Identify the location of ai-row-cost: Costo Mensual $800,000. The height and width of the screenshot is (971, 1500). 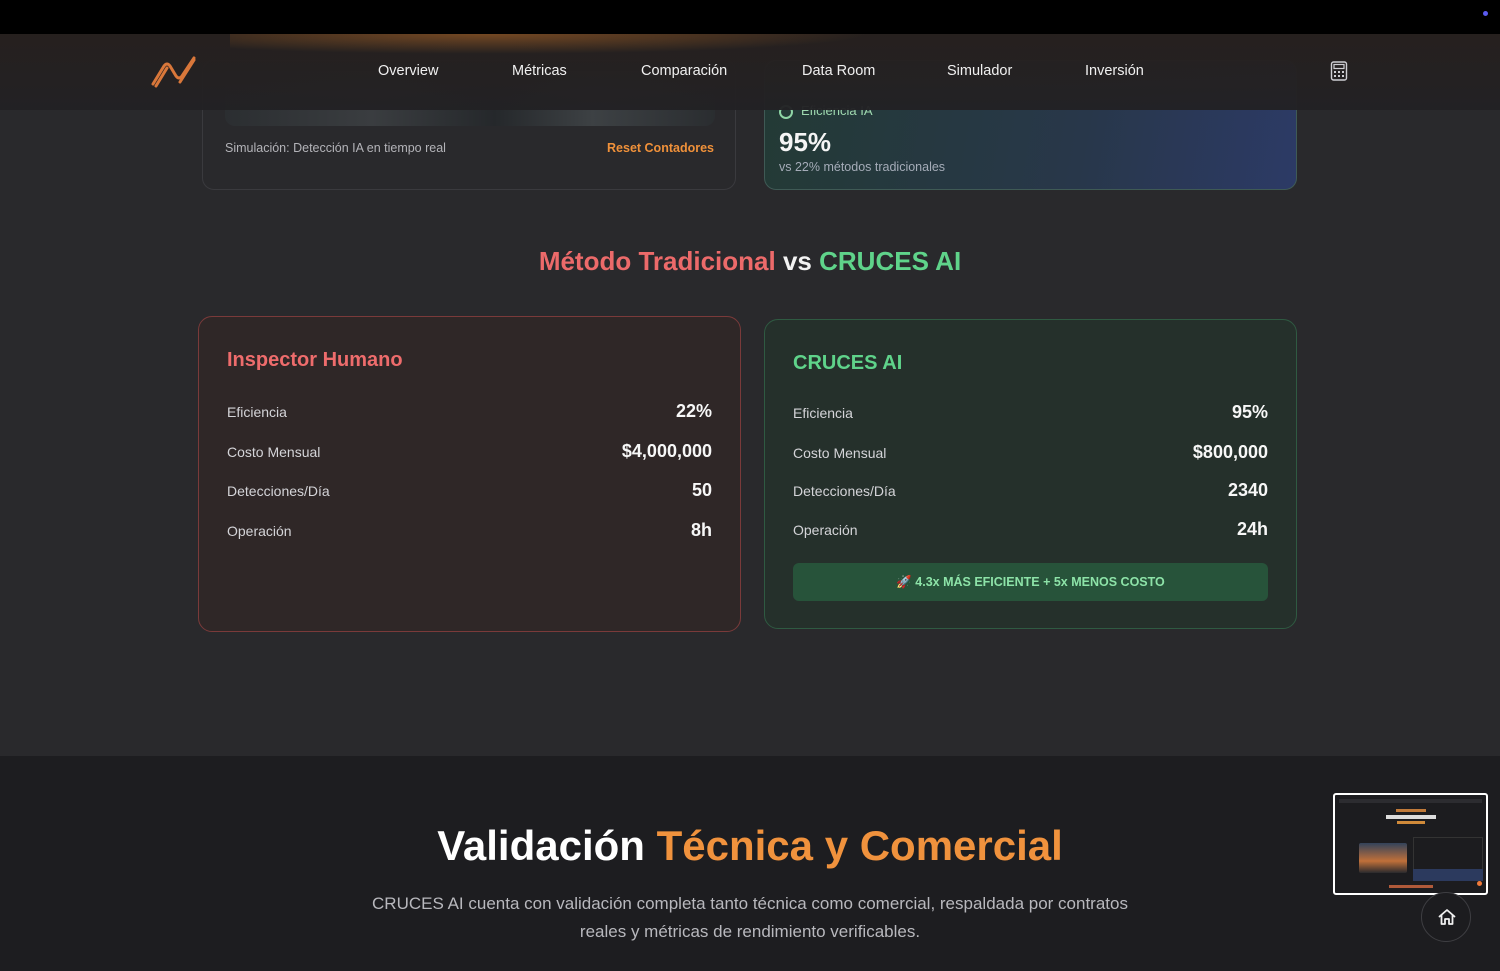
(1030, 454).